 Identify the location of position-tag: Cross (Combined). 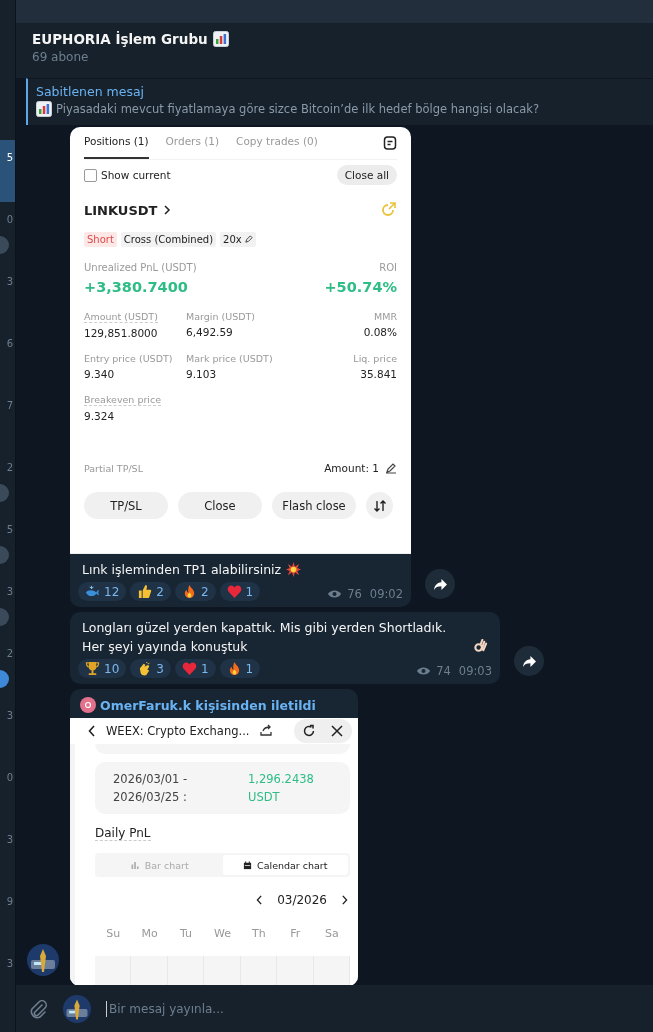
(168, 239).